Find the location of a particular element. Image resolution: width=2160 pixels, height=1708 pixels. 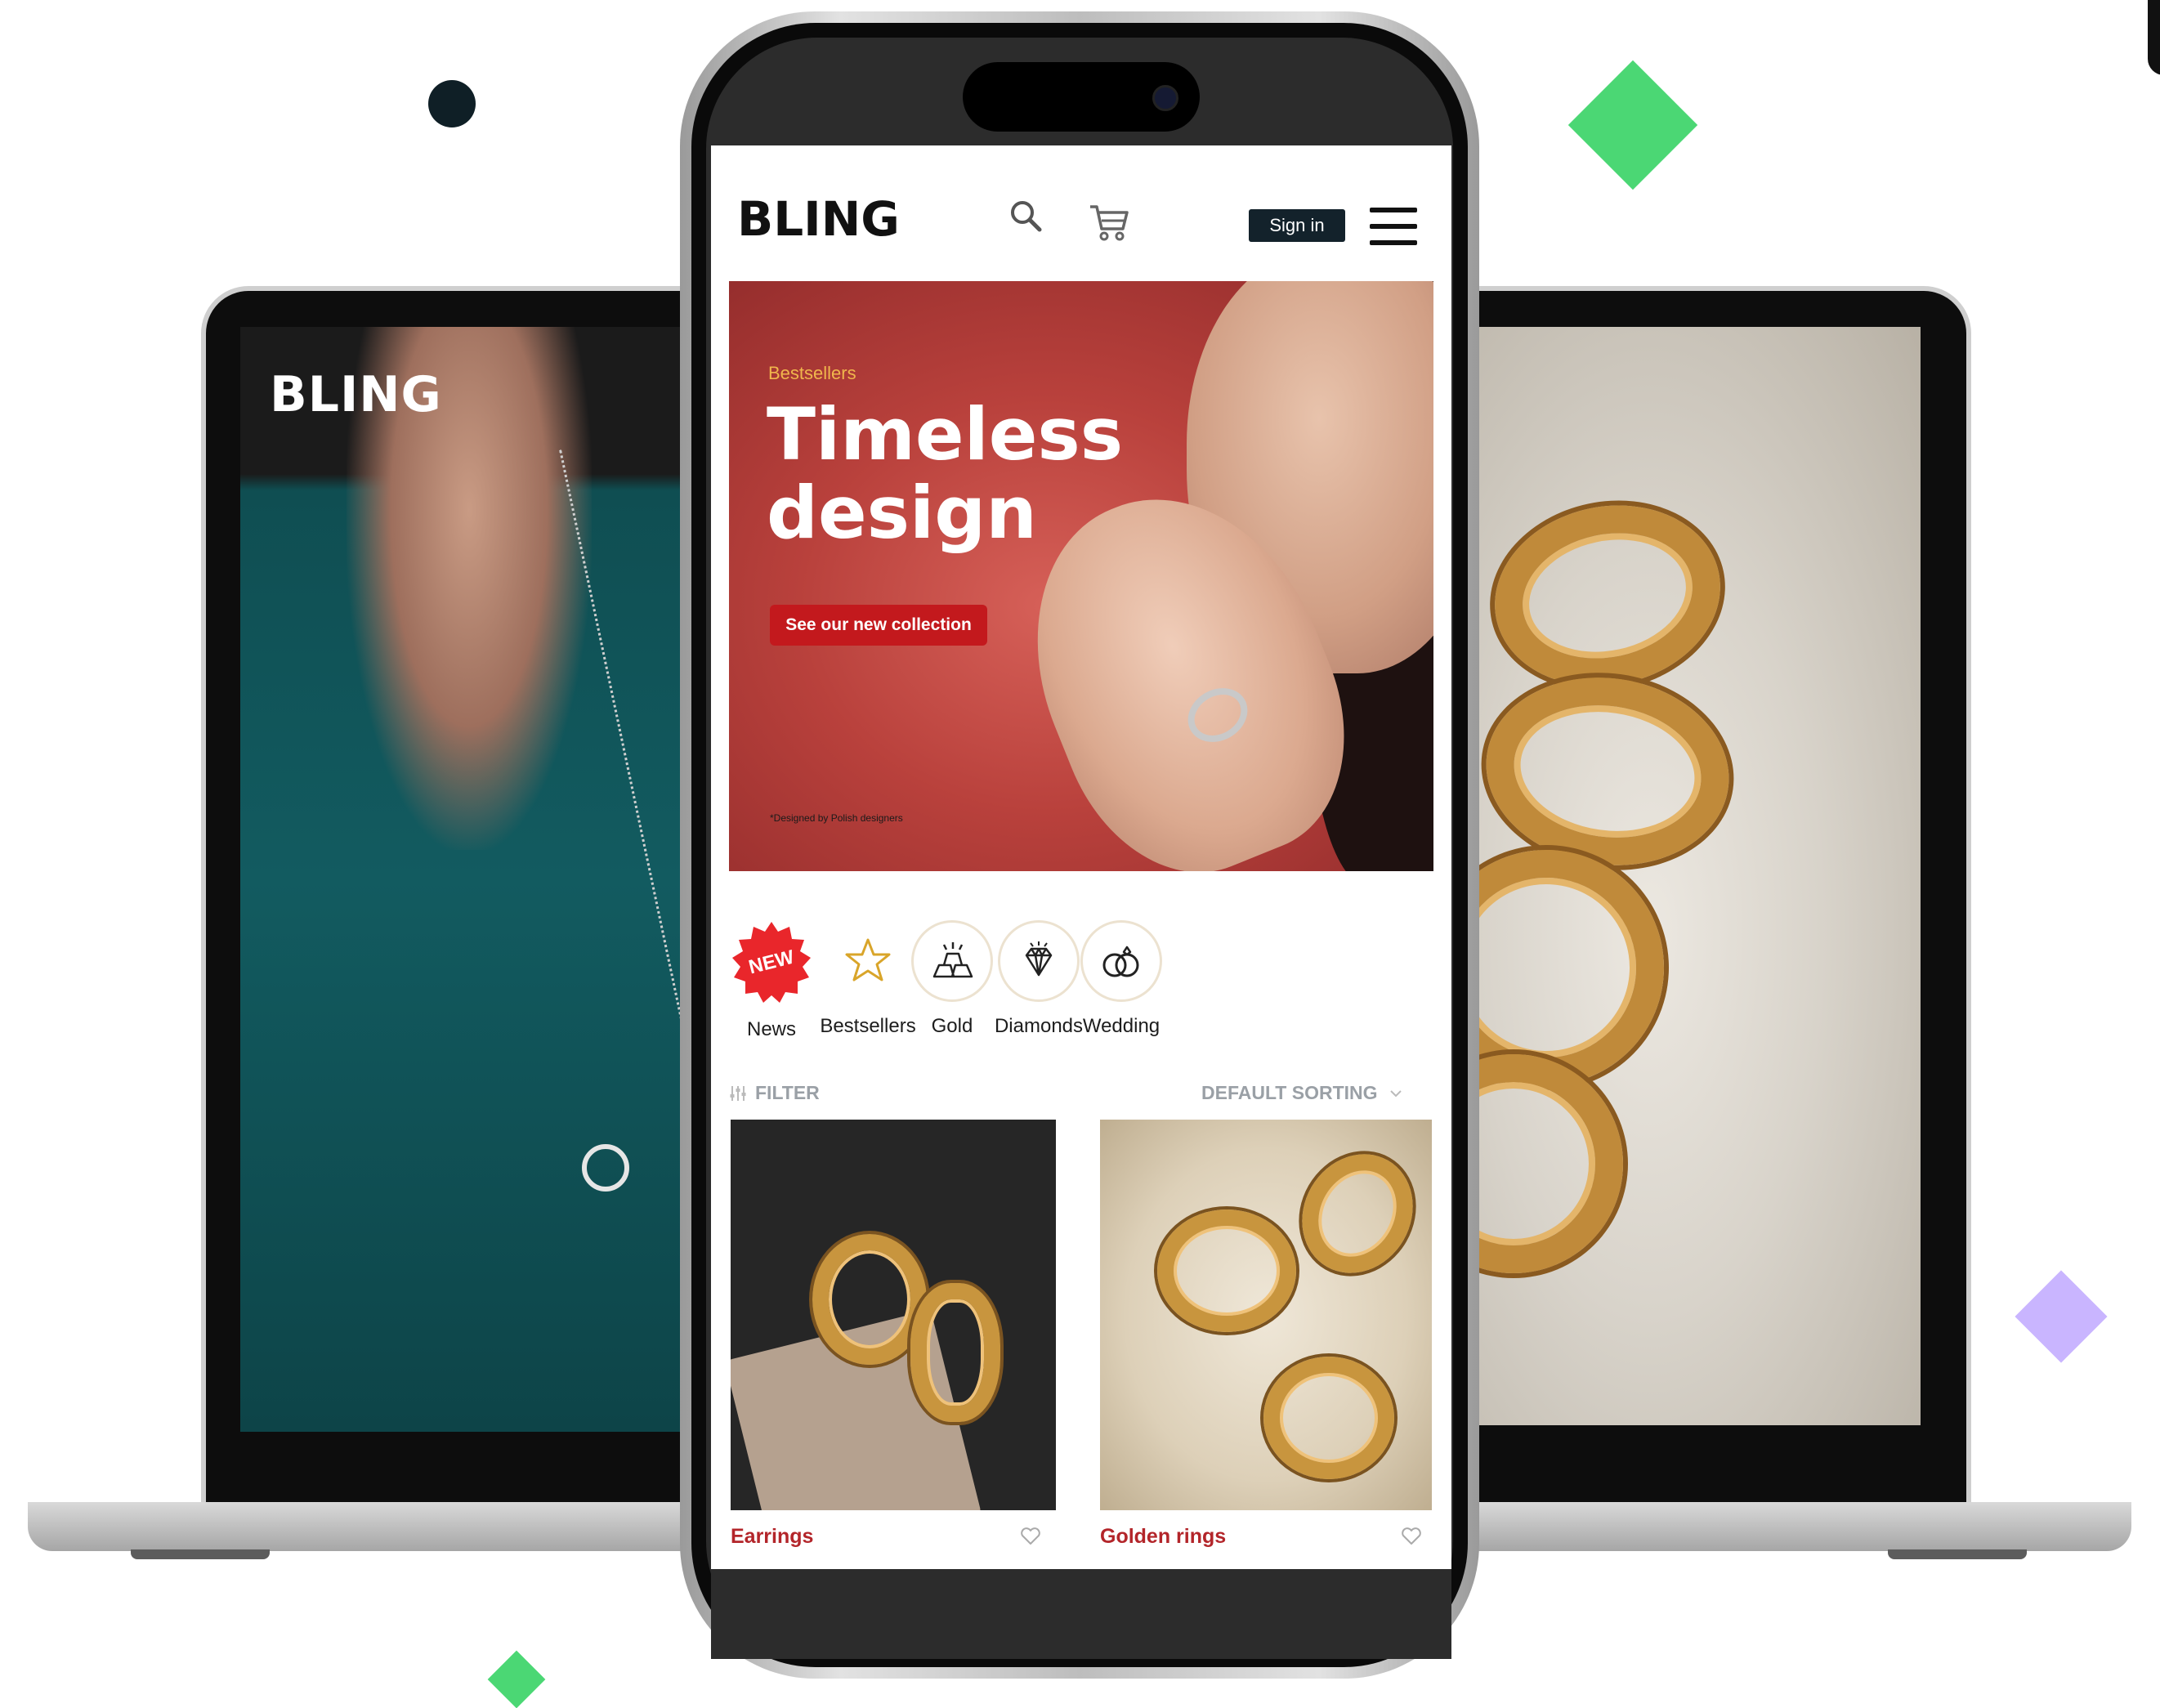

category-label: Wedding is located at coordinates (1121, 1026).